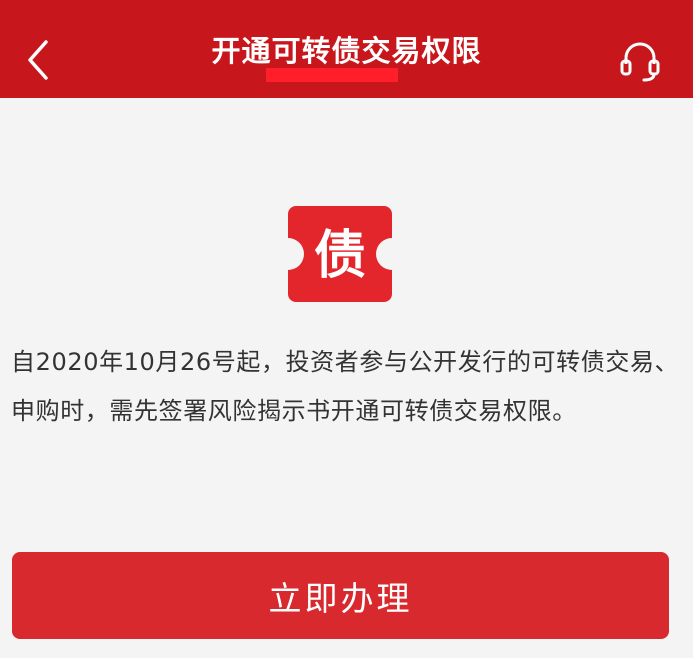 Image resolution: width=693 pixels, height=658 pixels. Describe the element at coordinates (332, 75) in the screenshot. I see `redaction-bar` at that location.